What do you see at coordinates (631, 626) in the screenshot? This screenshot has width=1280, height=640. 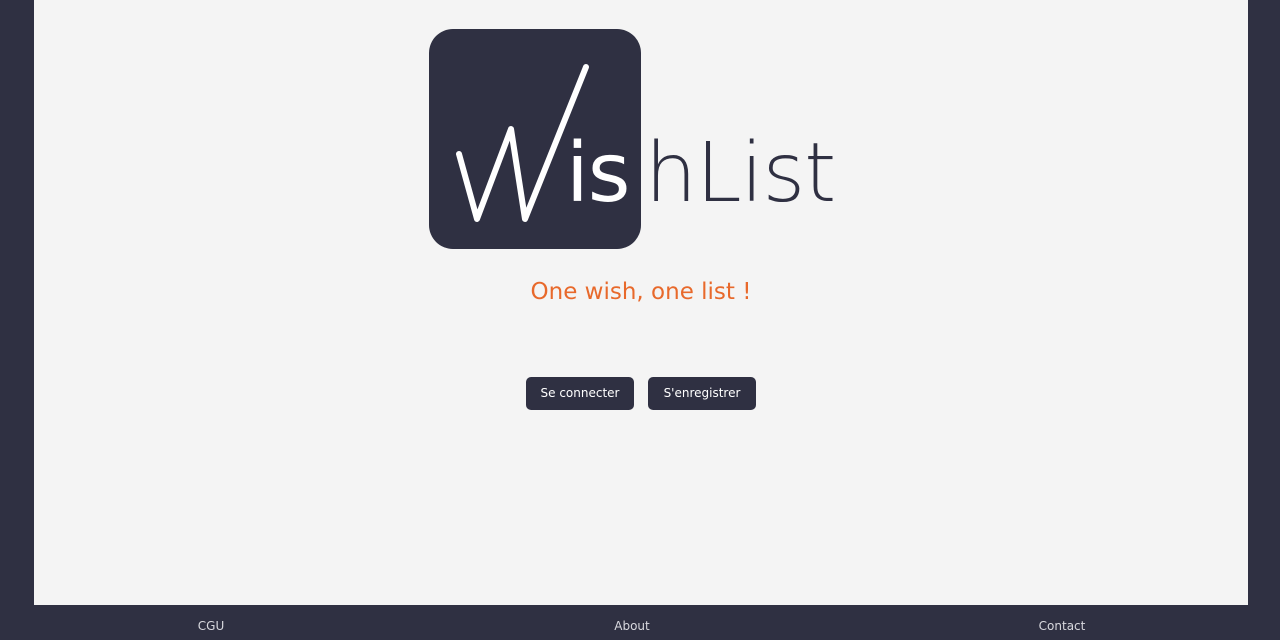 I see `footer-link-about: About` at bounding box center [631, 626].